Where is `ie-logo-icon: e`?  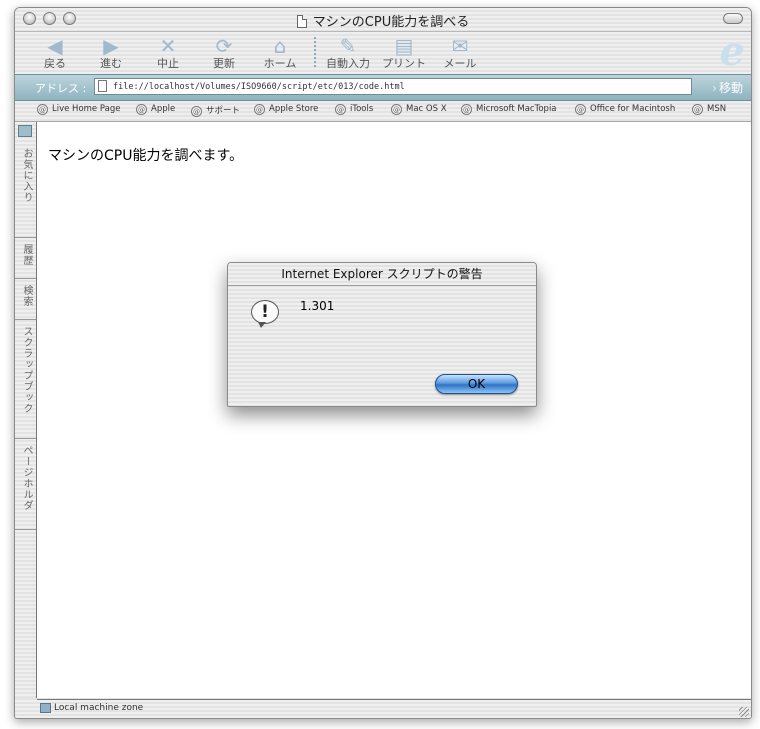 ie-logo-icon: e is located at coordinates (732, 51).